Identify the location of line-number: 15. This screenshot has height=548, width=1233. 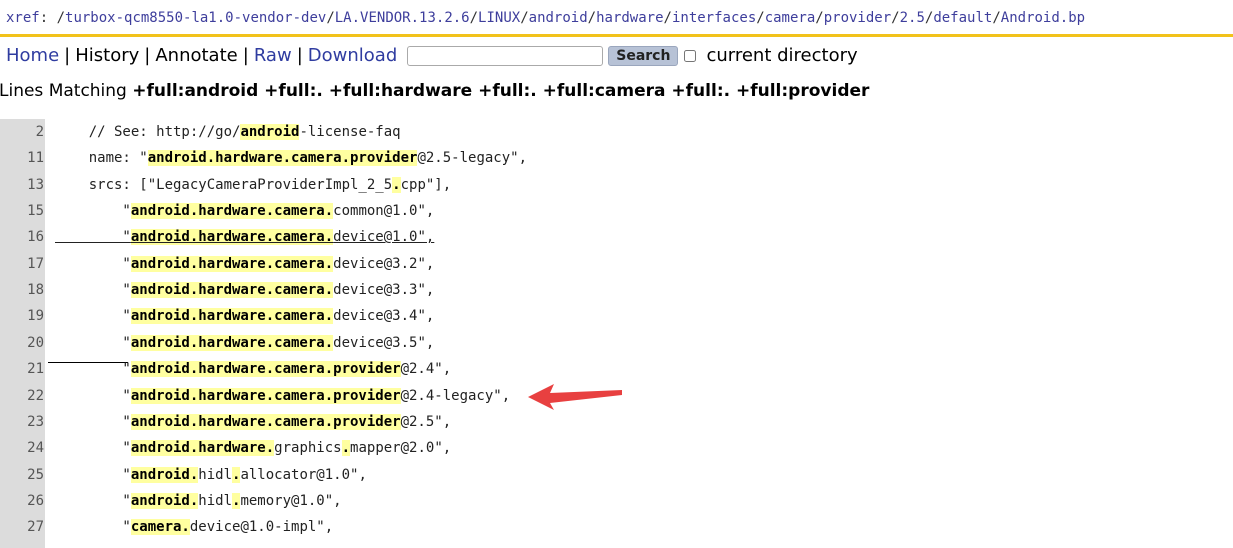
(22, 211).